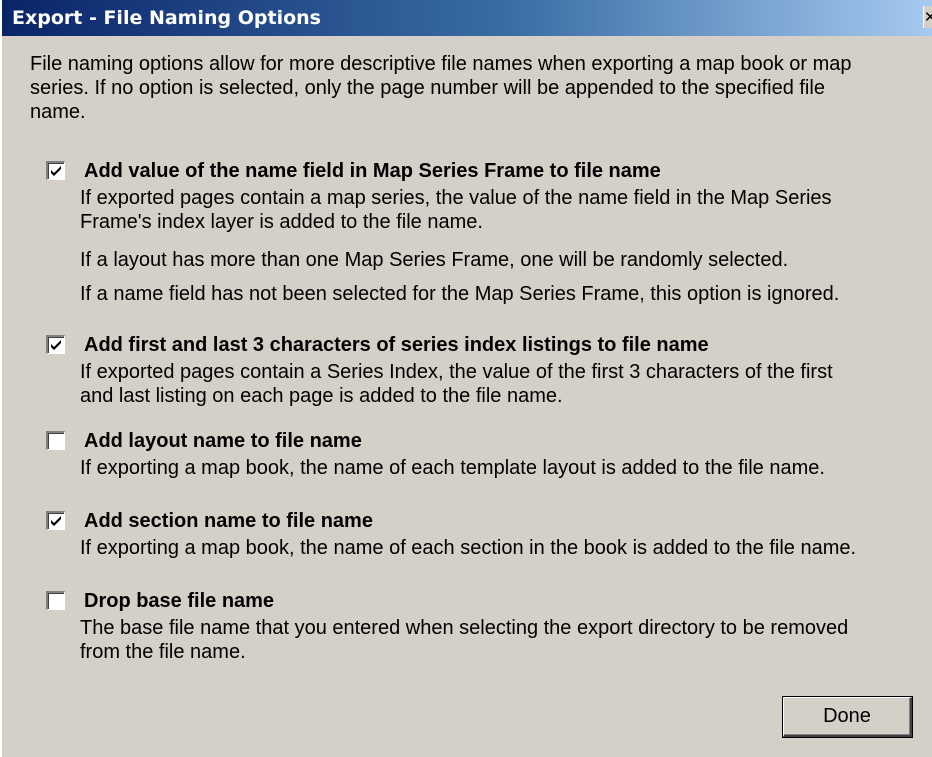 The image size is (932, 757). Describe the element at coordinates (166, 18) in the screenshot. I see `window-title: Export - File Naming Options` at that location.